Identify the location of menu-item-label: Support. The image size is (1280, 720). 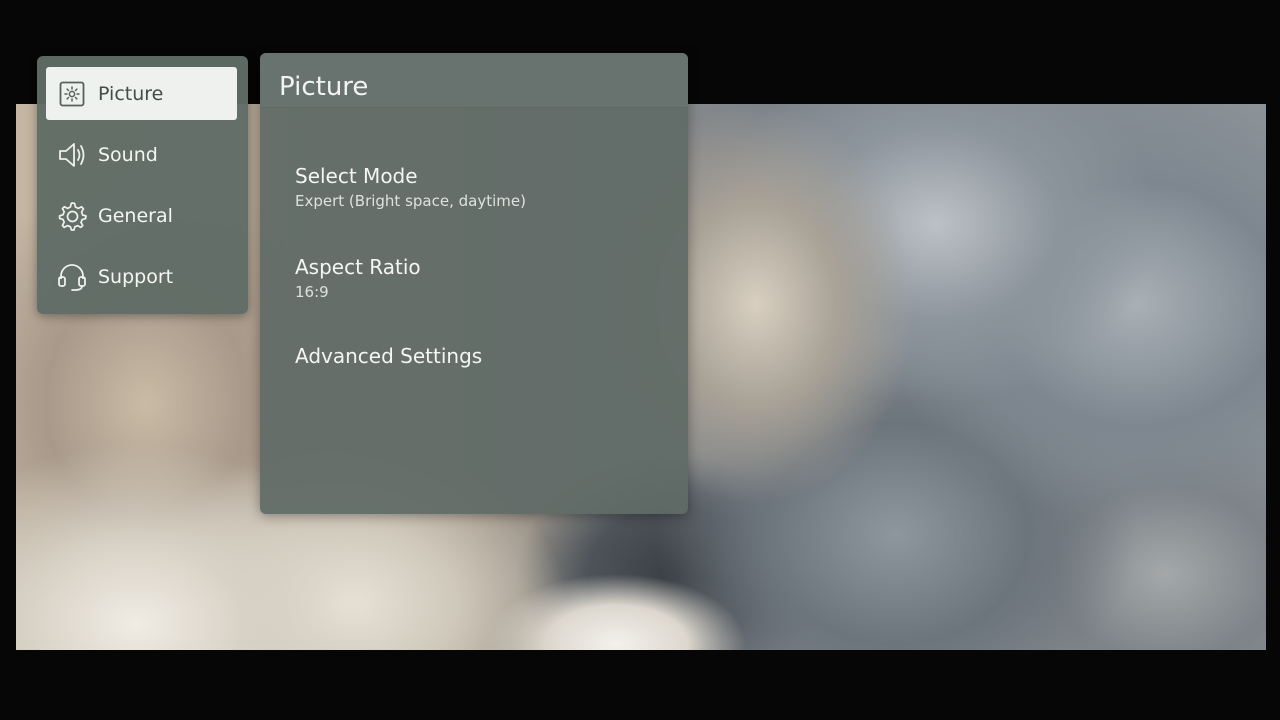
(136, 276).